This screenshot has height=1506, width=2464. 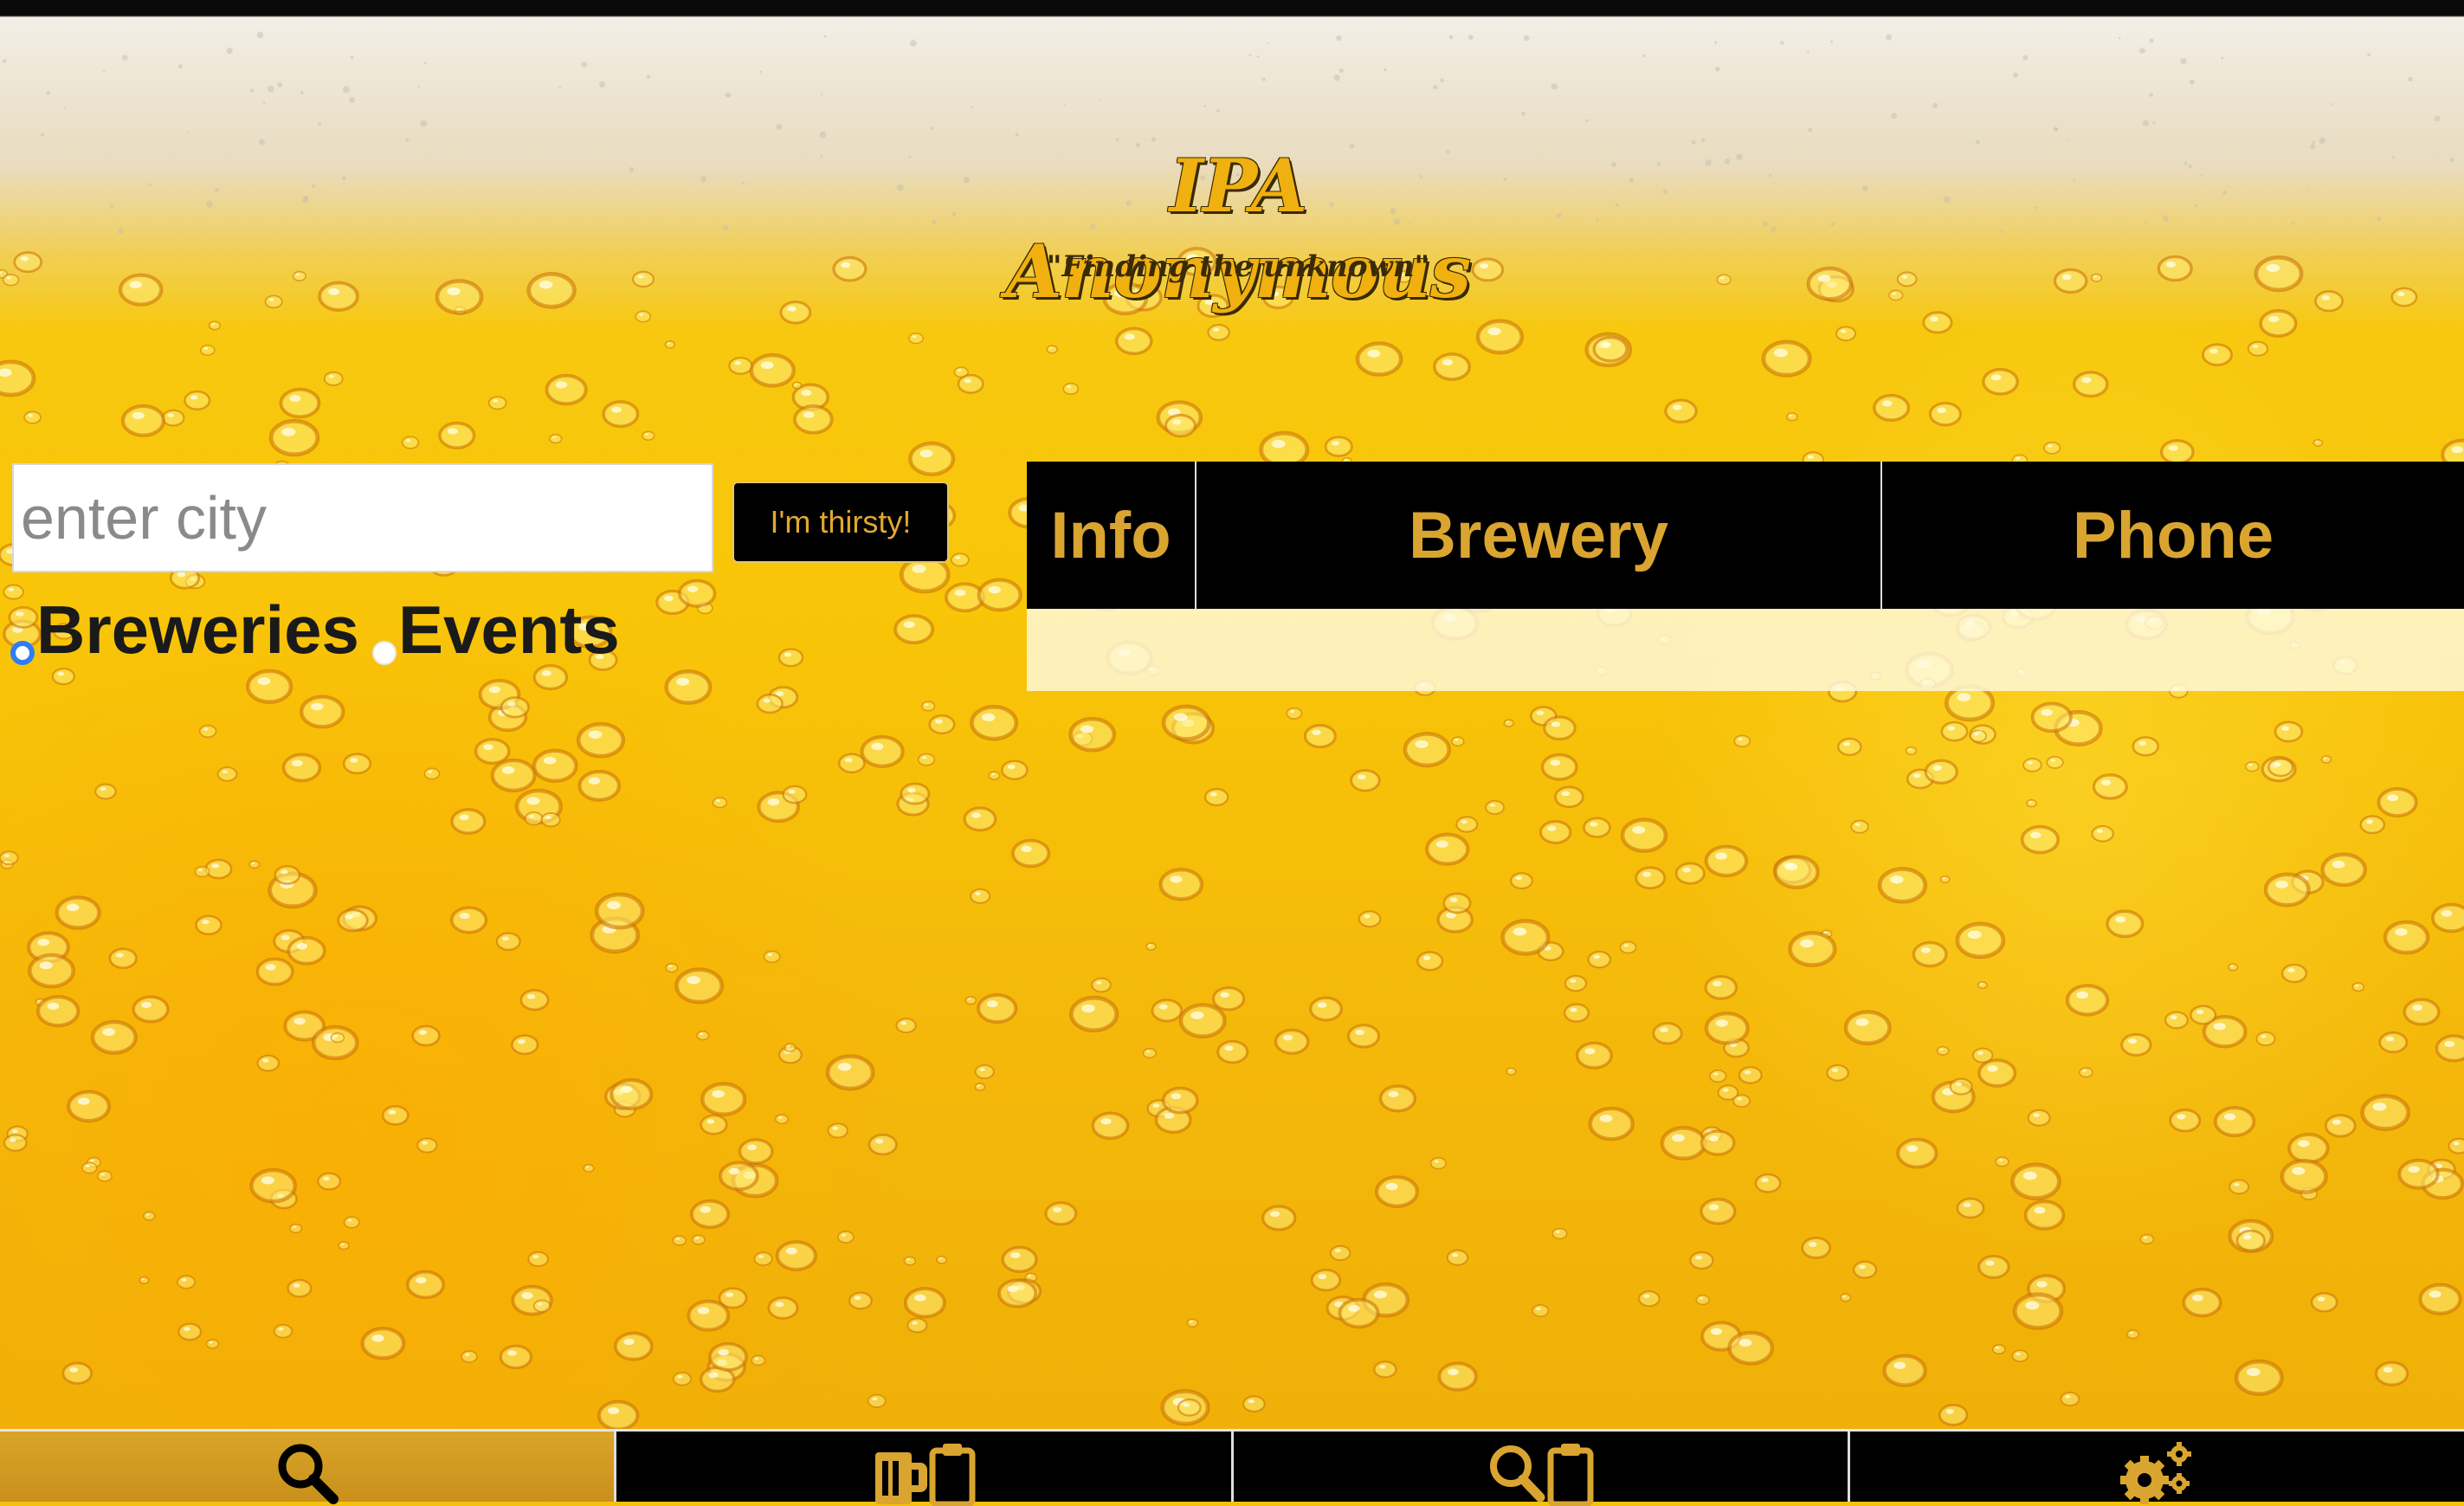 What do you see at coordinates (1112, 535) in the screenshot?
I see `column-header-info: Info` at bounding box center [1112, 535].